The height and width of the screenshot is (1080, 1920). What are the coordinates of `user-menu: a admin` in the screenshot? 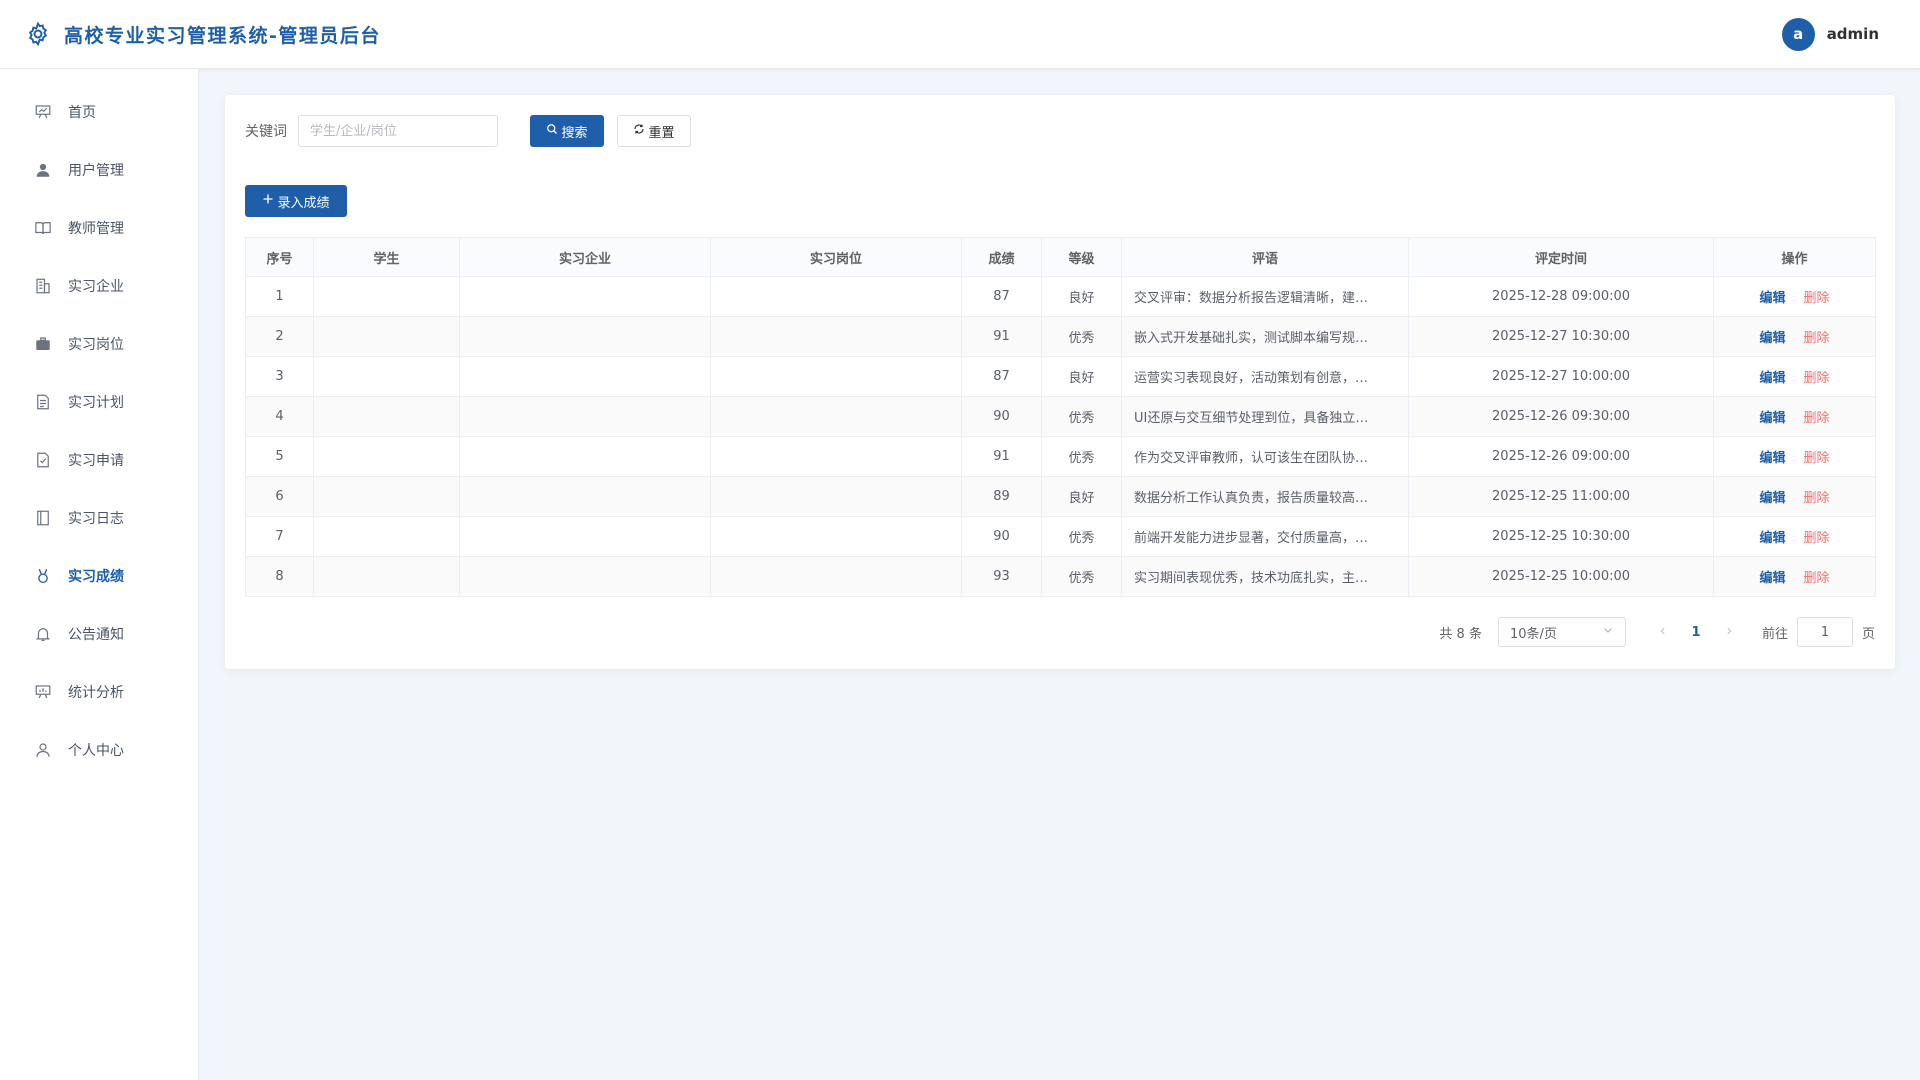 It's located at (1838, 34).